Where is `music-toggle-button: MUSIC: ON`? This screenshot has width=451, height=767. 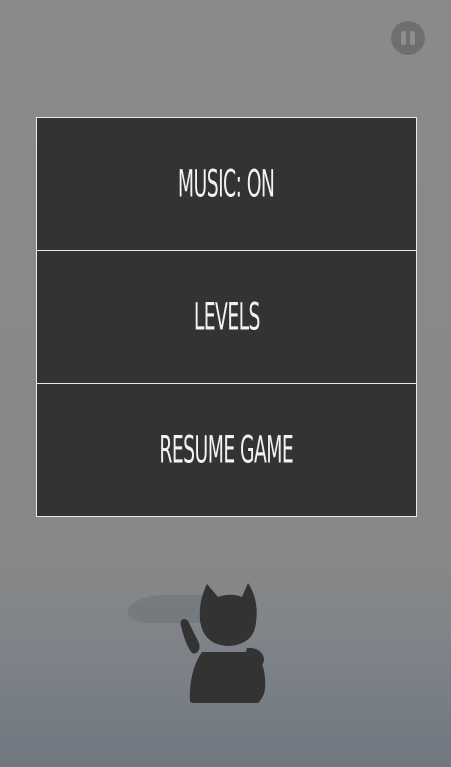 music-toggle-button: MUSIC: ON is located at coordinates (226, 184).